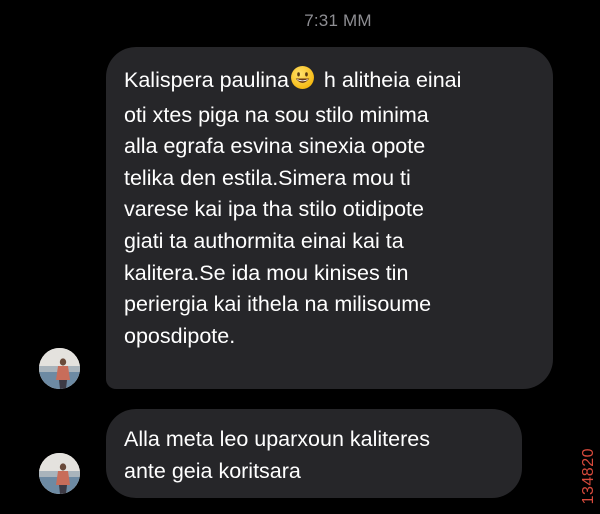  I want to click on message-line: periergia kai ithela na milisoume, so click(278, 304).